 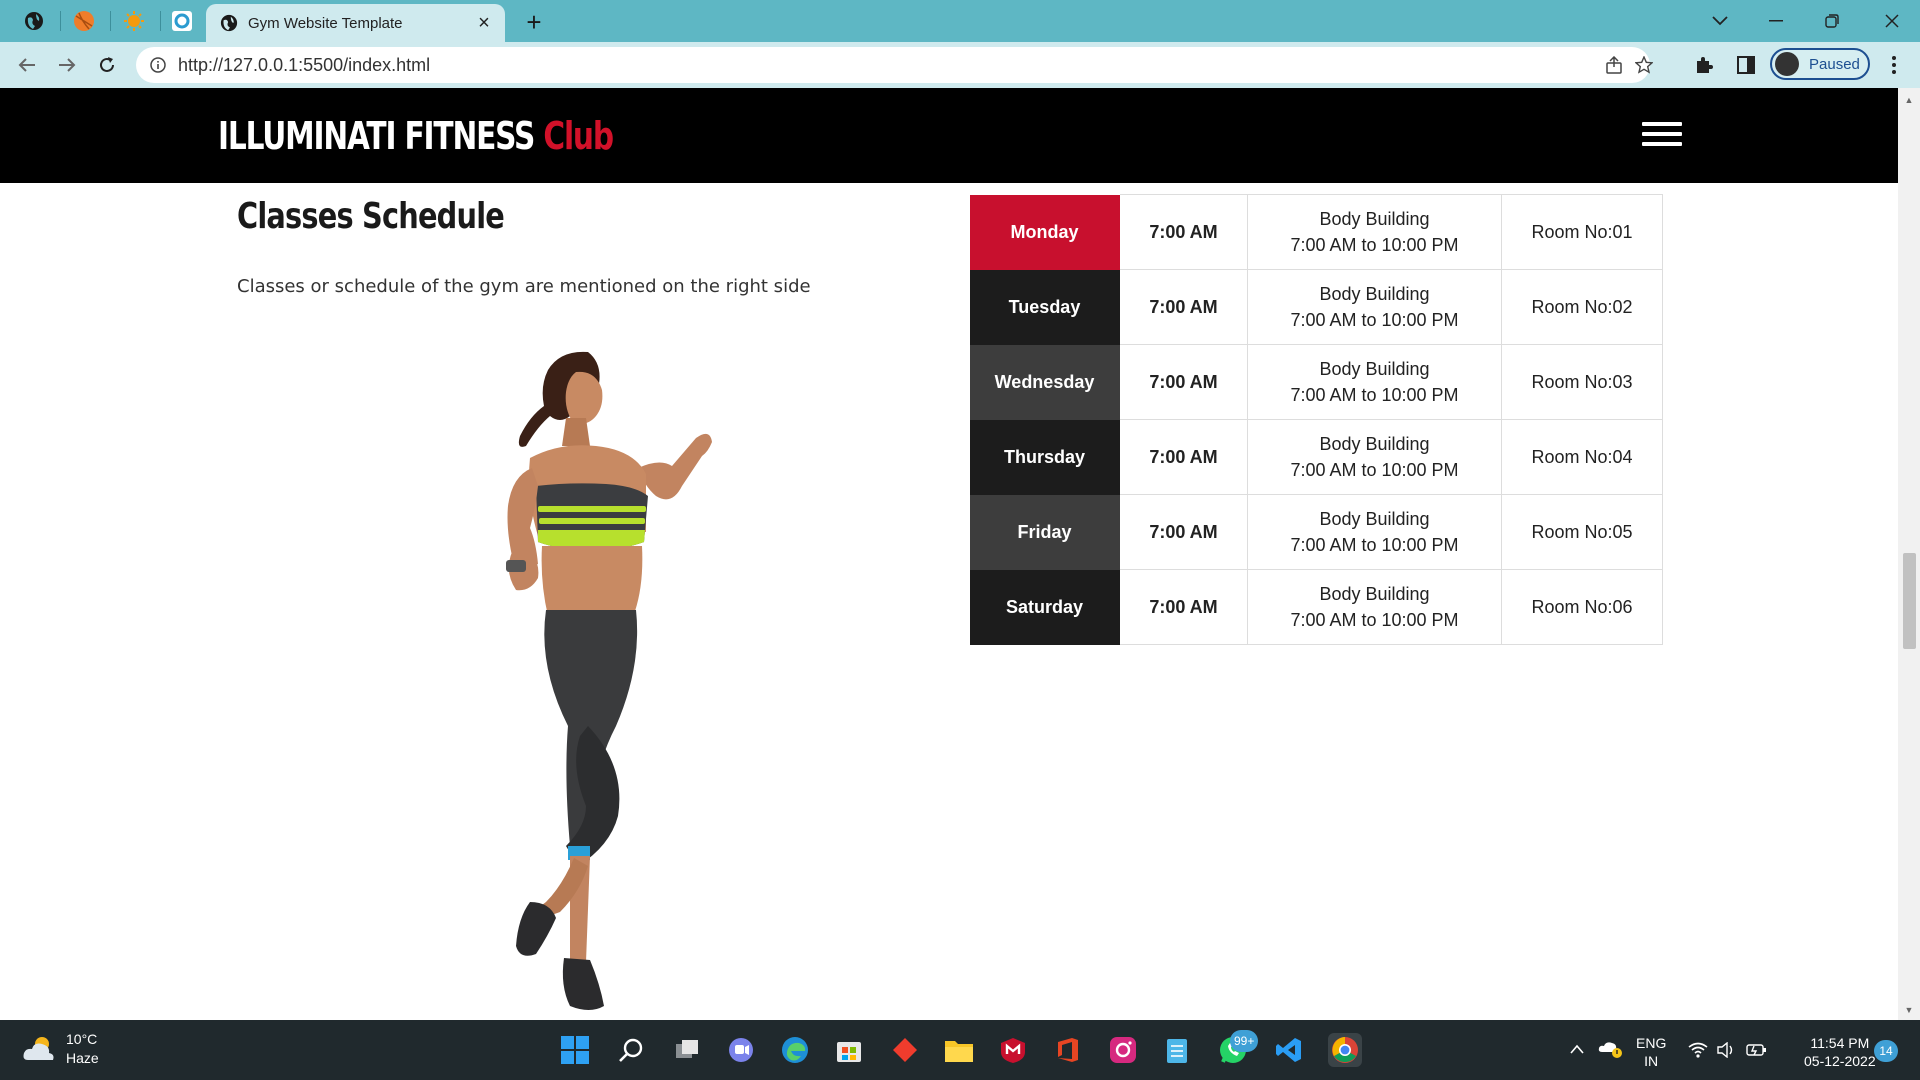 I want to click on clock-time: 11:54 PM, so click(x=1840, y=1043).